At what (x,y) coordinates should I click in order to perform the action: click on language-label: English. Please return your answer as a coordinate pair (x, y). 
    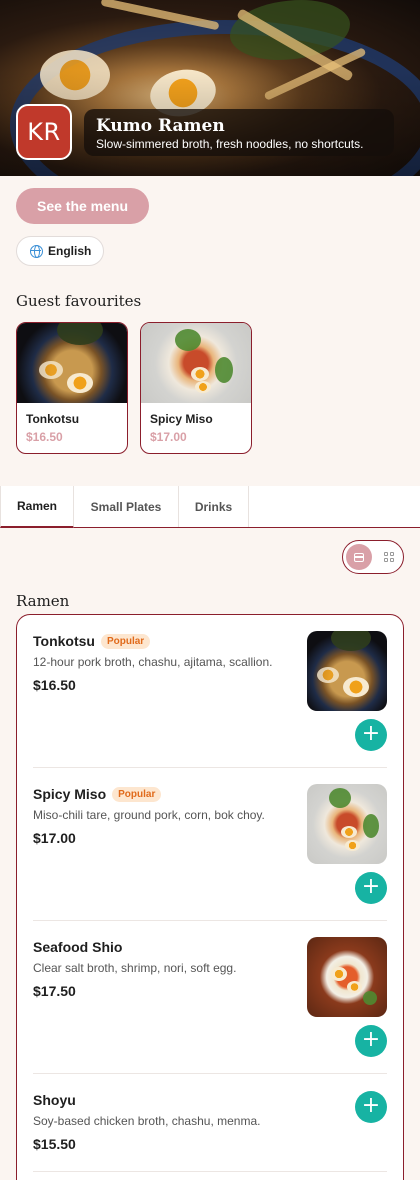
    Looking at the image, I should click on (70, 251).